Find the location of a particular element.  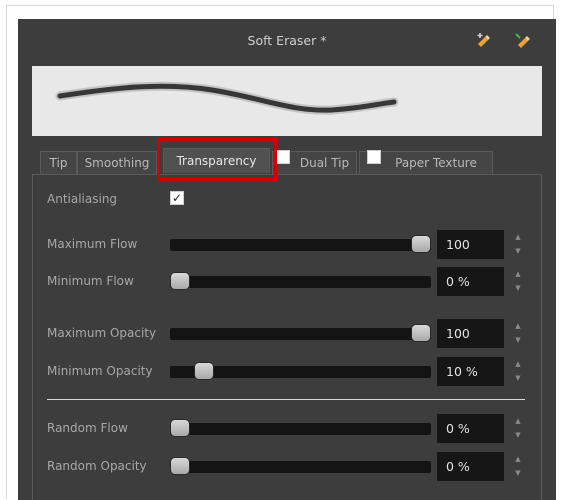

maximum-flow-spinner: ▲ ▼ is located at coordinates (518, 244).